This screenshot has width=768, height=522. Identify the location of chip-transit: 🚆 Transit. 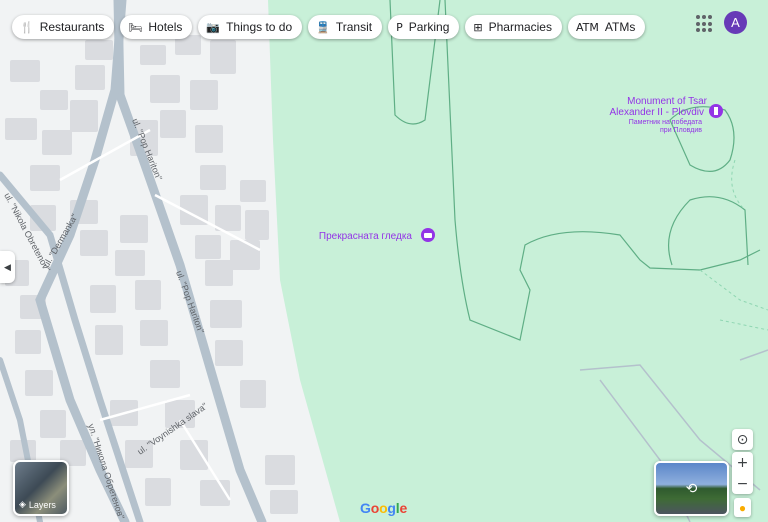
(345, 27).